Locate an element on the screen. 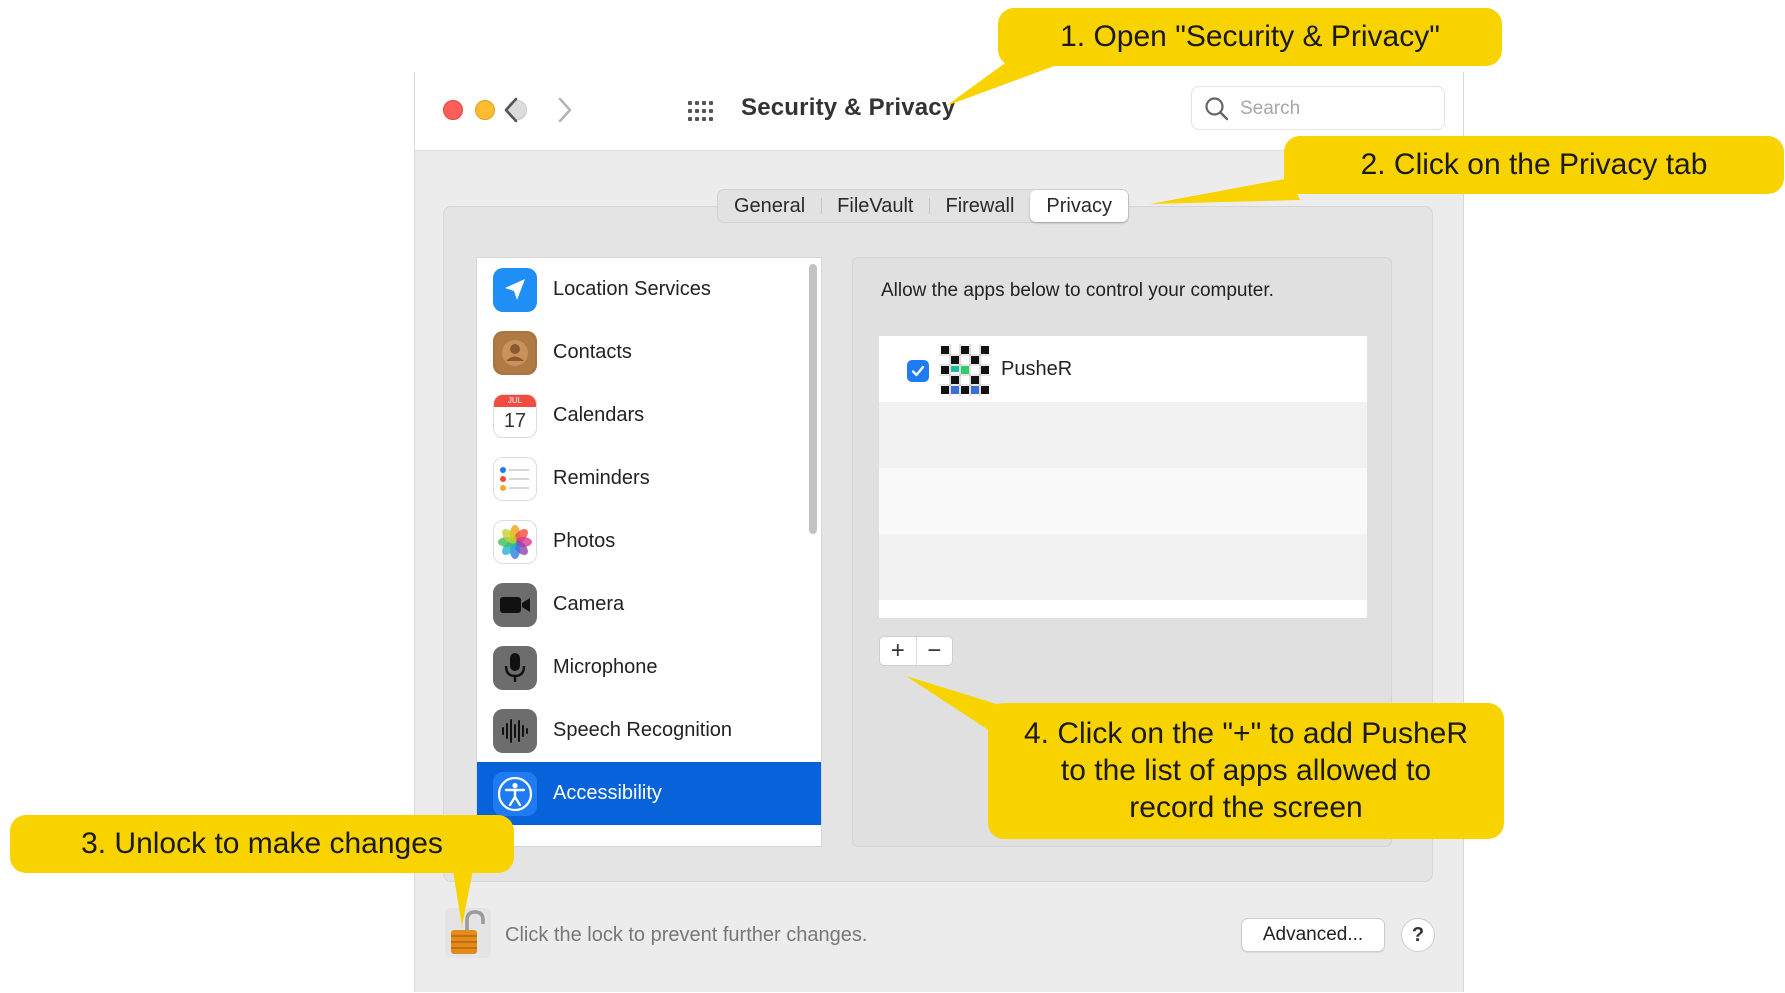  sidebar-item-microphone: Microphone is located at coordinates (649, 667).